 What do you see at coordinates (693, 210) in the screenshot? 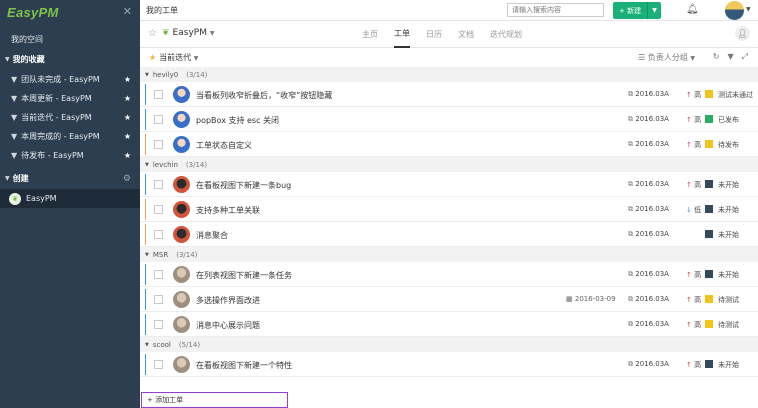
I see `ticket-priority: ↓ 低` at bounding box center [693, 210].